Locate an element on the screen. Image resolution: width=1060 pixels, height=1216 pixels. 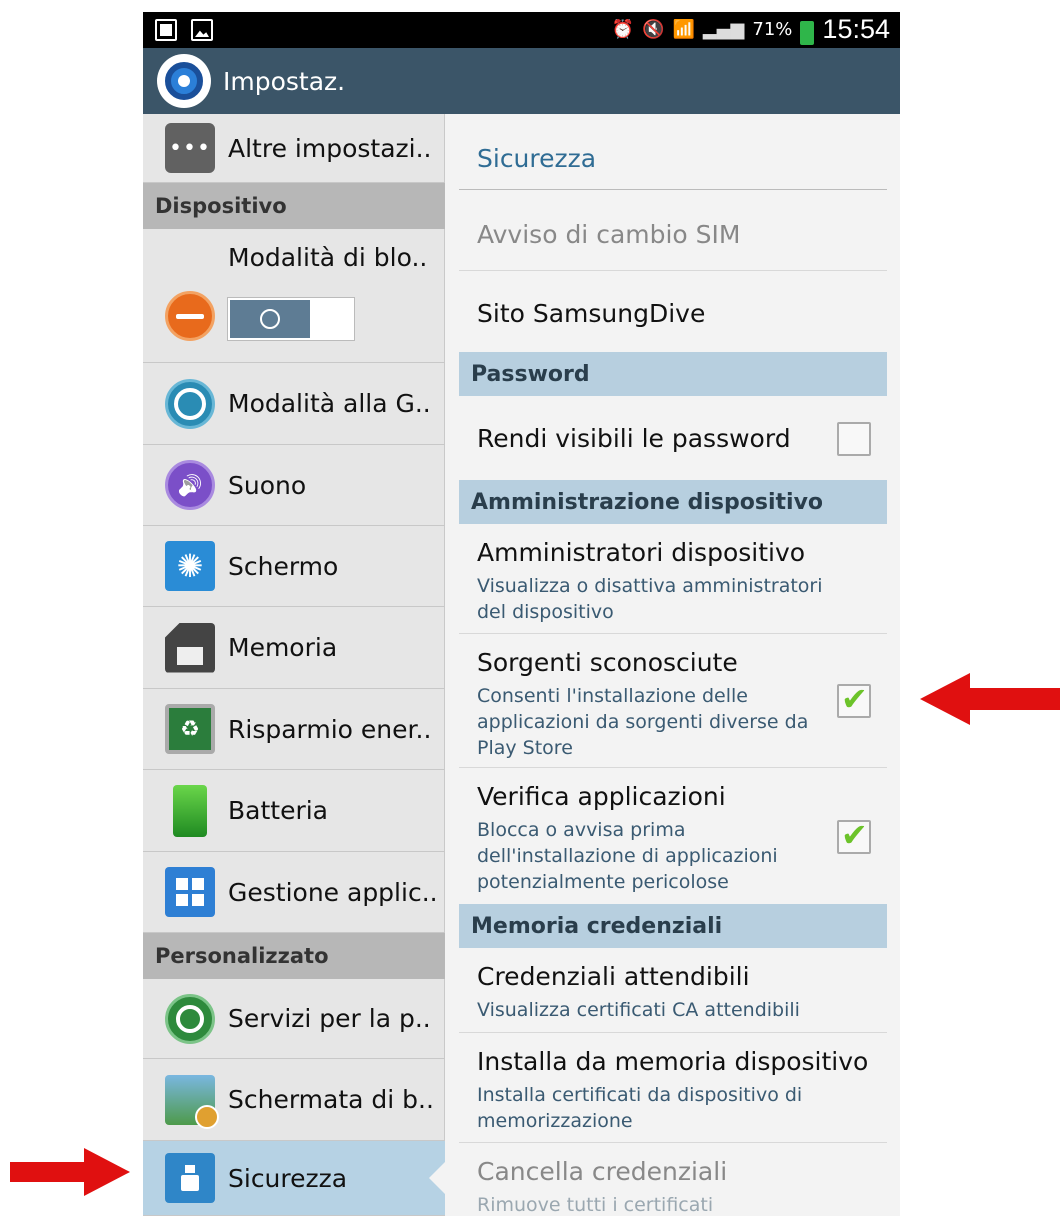
settings-gear-icon is located at coordinates (184, 81).